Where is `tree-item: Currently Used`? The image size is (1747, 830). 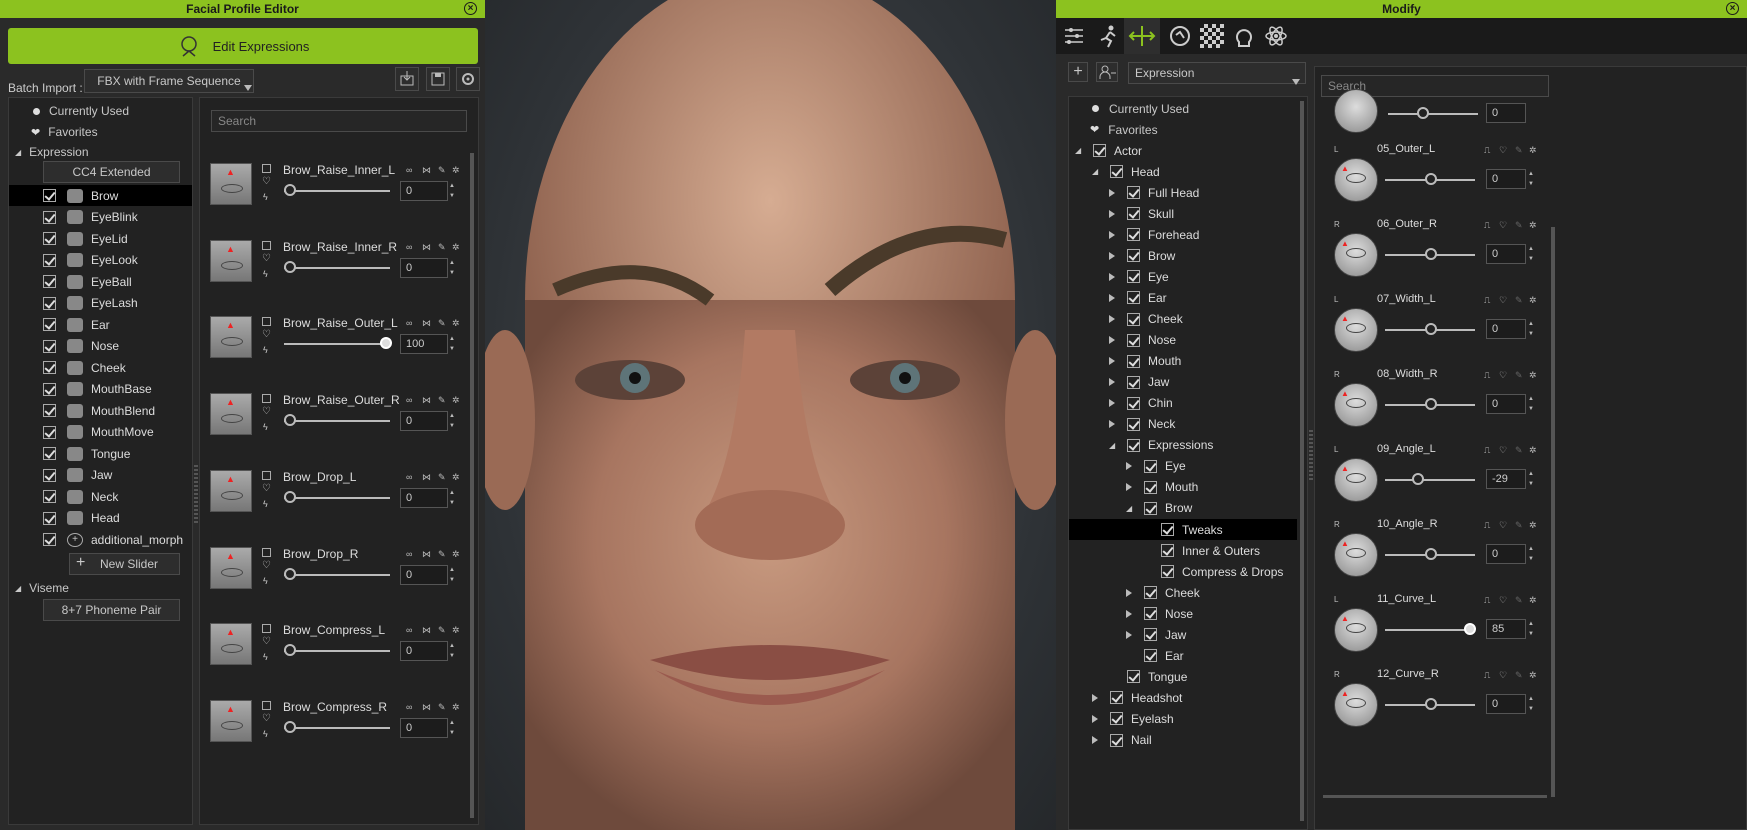 tree-item: Currently Used is located at coordinates (1183, 108).